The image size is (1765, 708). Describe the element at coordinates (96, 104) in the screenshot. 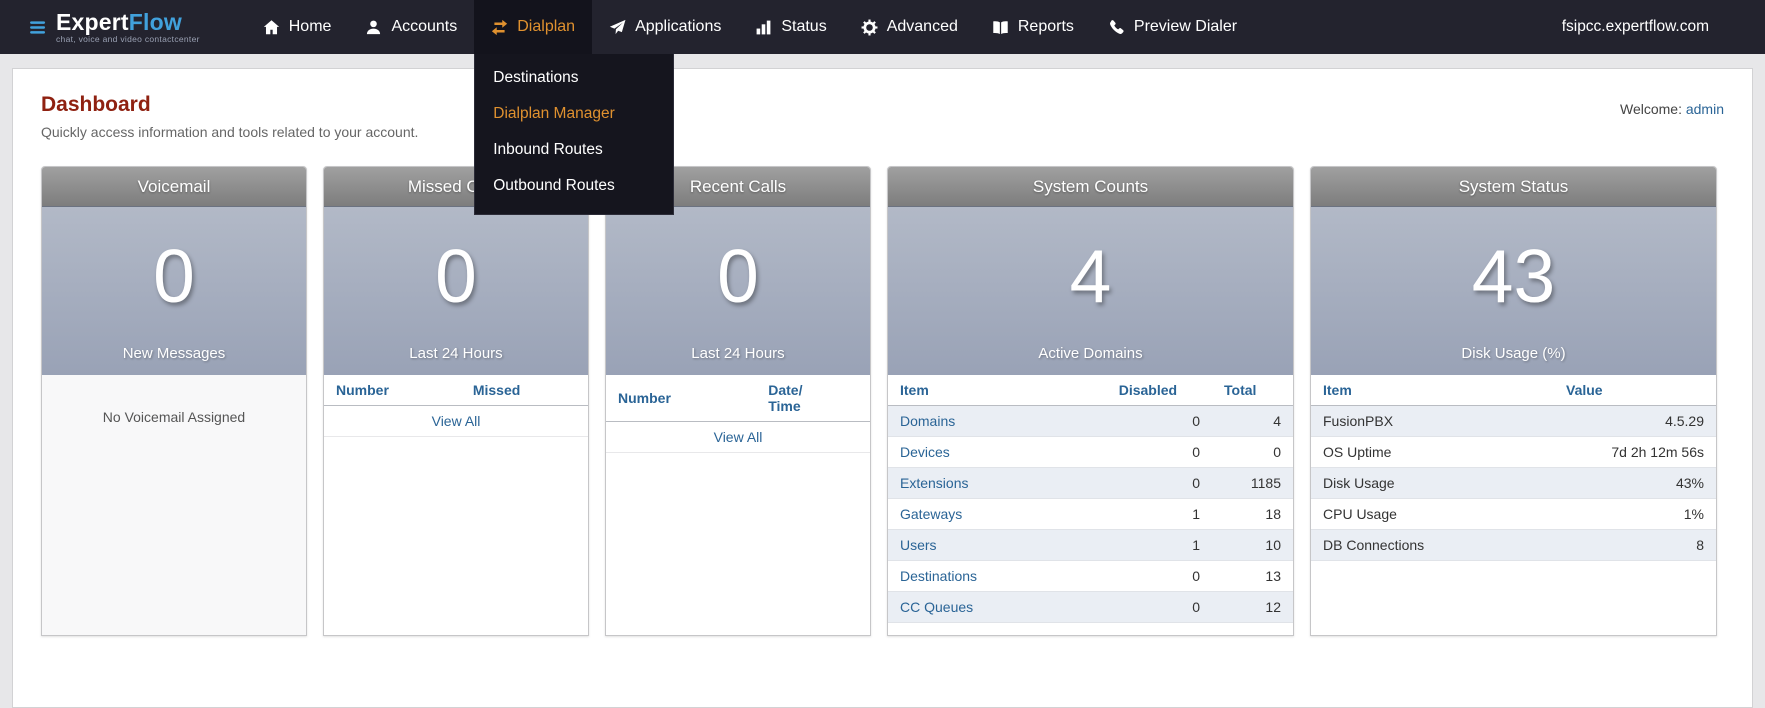

I see `page-title: Dashboard` at that location.